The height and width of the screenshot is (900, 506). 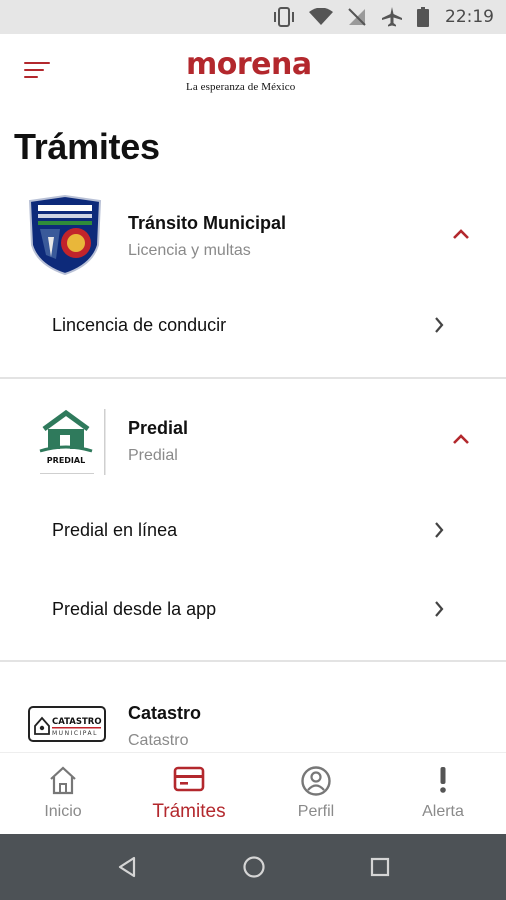 What do you see at coordinates (189, 779) in the screenshot?
I see `card-icon` at bounding box center [189, 779].